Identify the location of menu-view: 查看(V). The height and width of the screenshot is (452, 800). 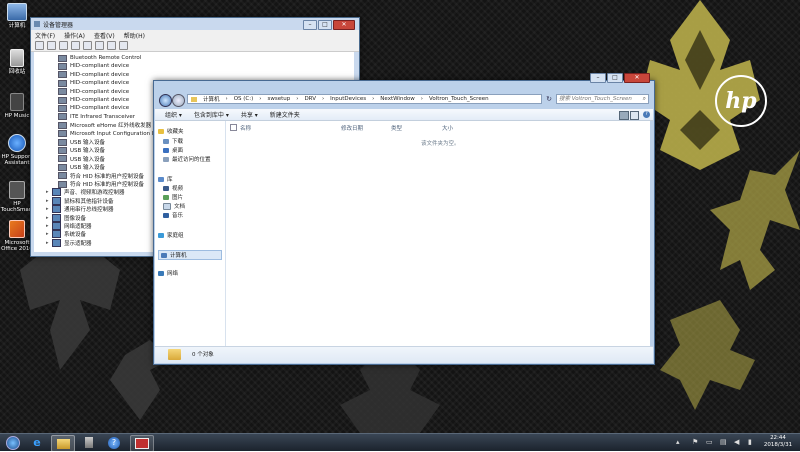
(104, 35).